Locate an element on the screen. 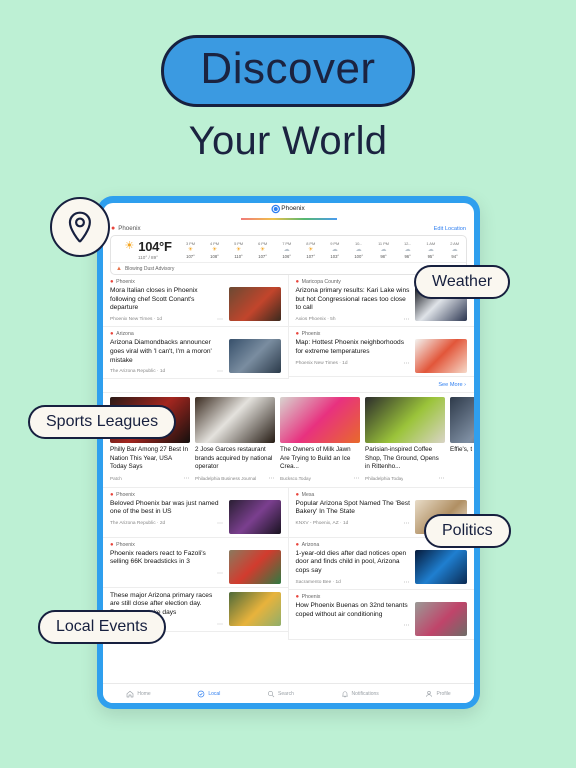  hero-subtitle: Your World is located at coordinates (288, 141).